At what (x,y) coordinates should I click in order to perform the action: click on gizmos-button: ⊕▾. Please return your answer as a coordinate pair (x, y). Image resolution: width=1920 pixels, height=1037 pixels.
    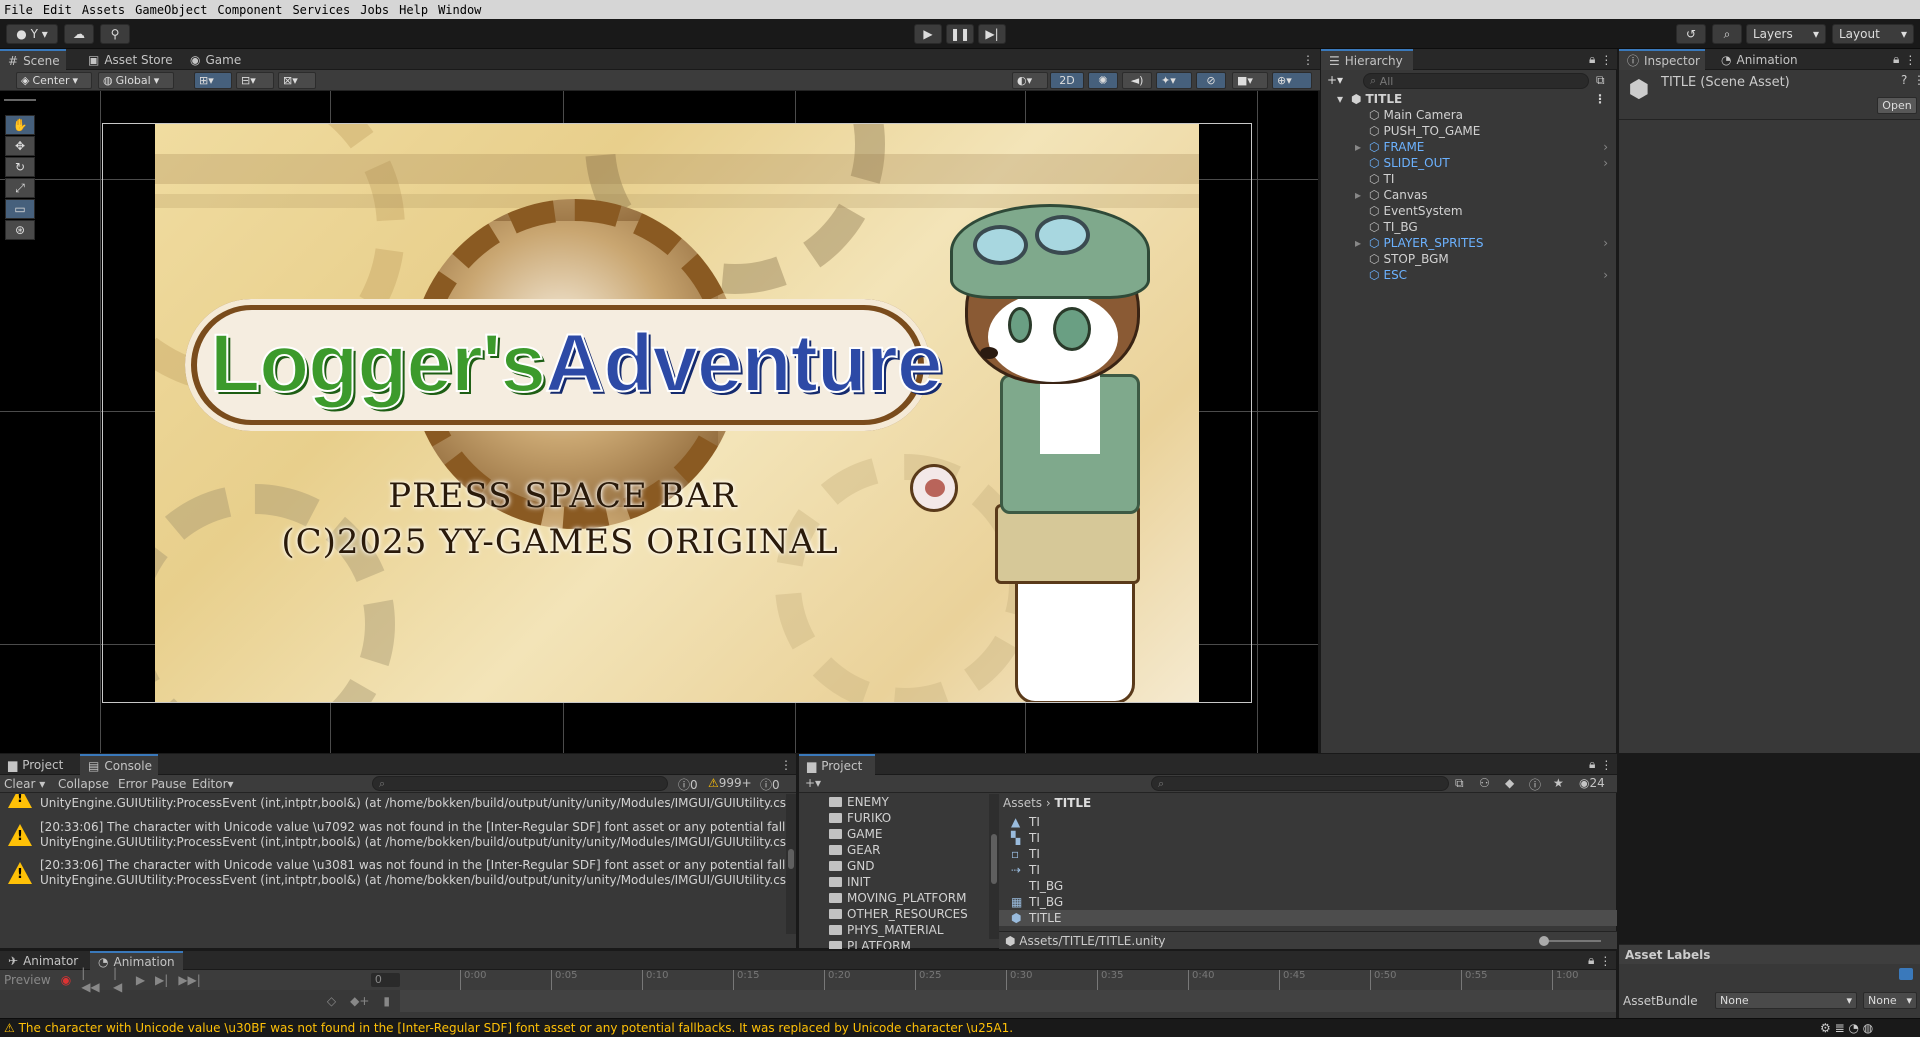
    Looking at the image, I should click on (1292, 80).